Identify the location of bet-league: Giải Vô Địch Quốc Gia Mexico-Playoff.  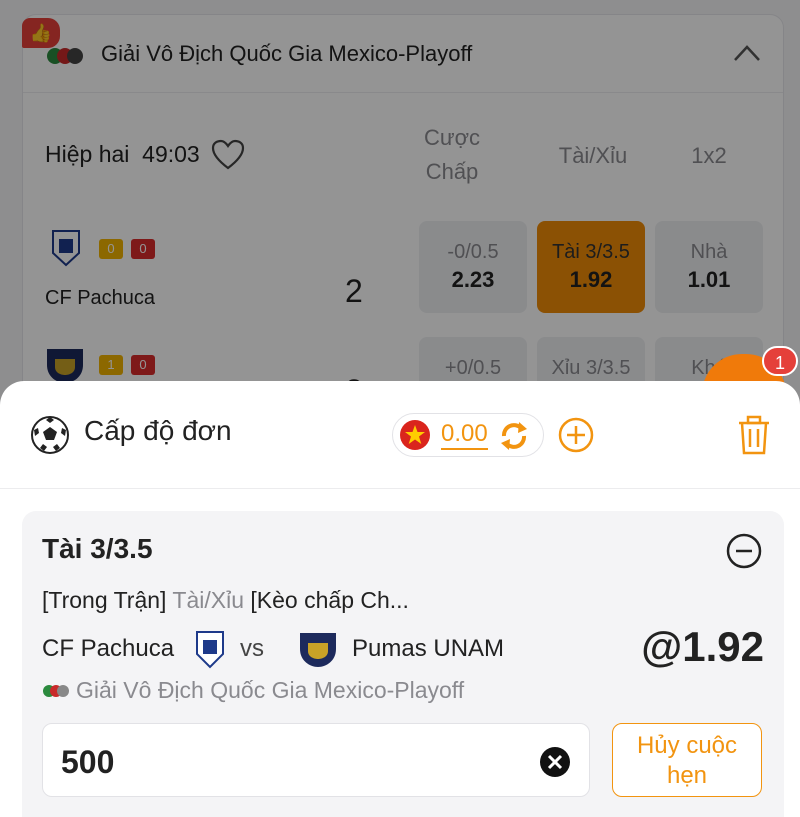
(253, 690).